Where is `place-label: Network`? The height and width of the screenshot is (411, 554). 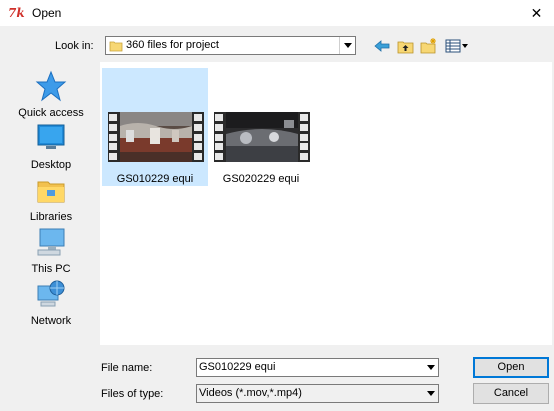
place-label: Network is located at coordinates (51, 321).